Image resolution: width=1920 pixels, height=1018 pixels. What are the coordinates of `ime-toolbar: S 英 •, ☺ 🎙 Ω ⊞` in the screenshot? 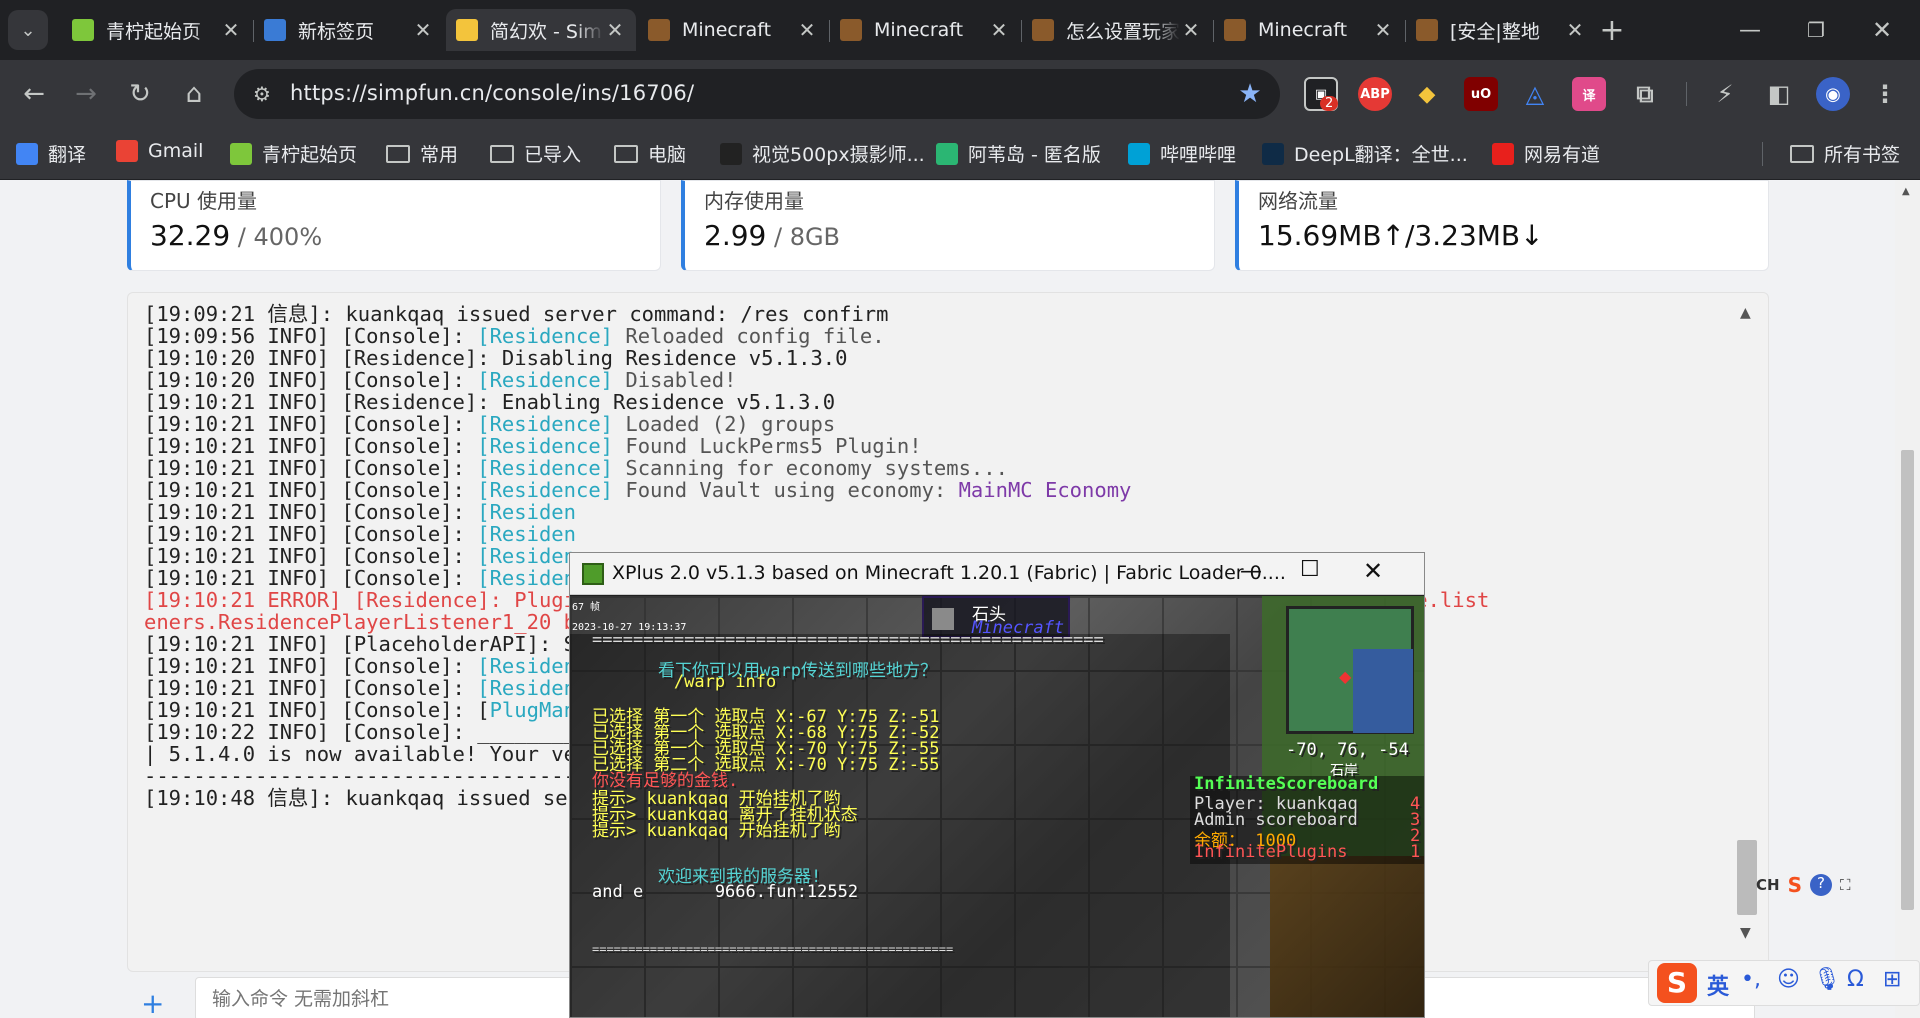 It's located at (1784, 983).